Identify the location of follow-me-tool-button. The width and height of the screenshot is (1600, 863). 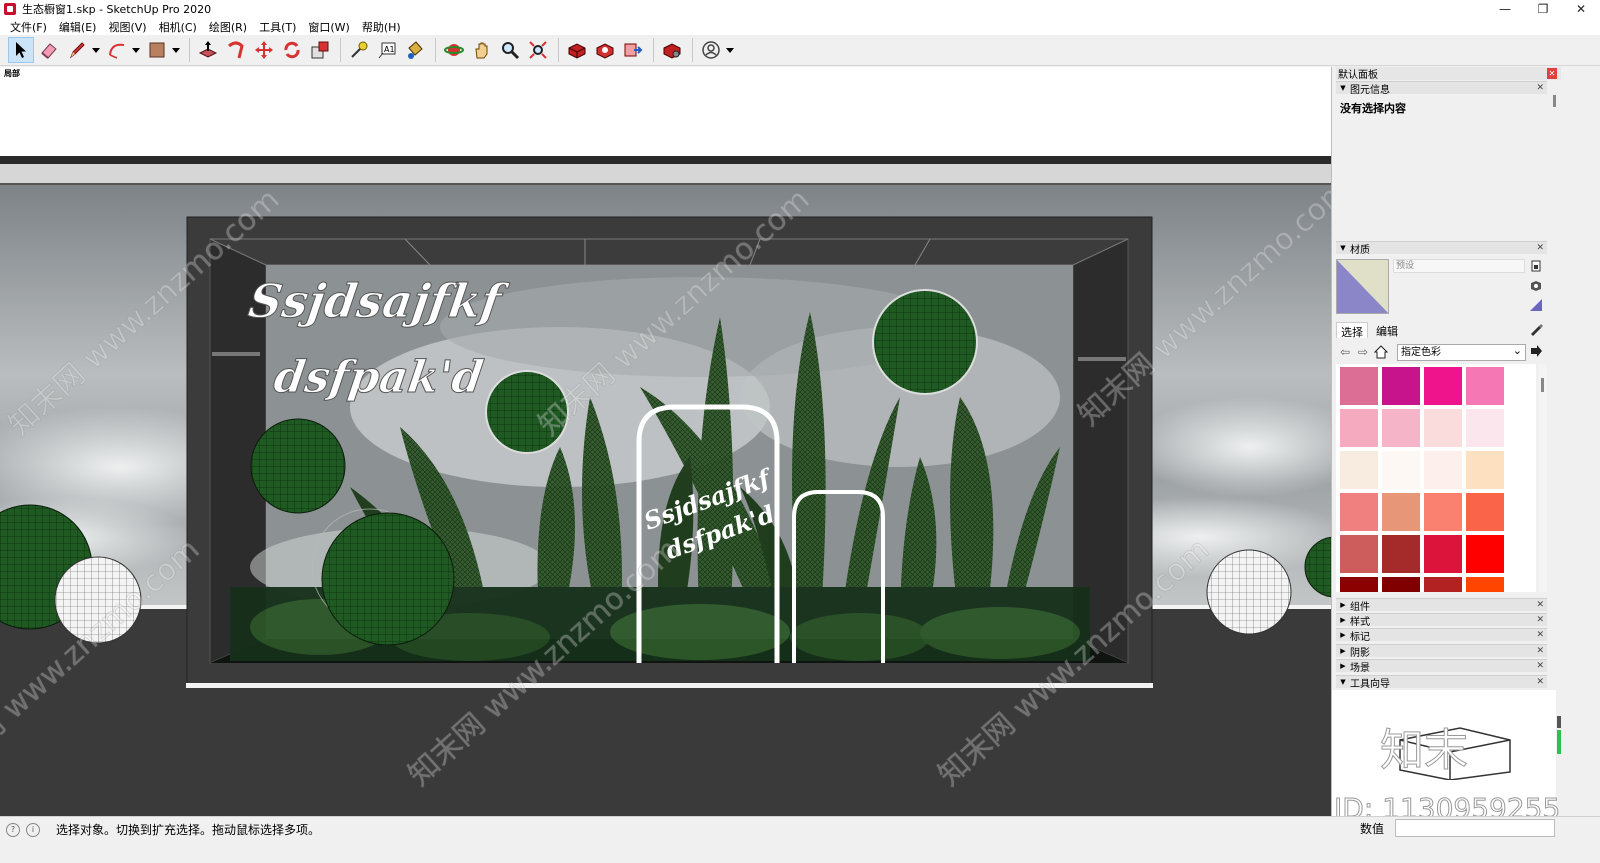
(236, 50).